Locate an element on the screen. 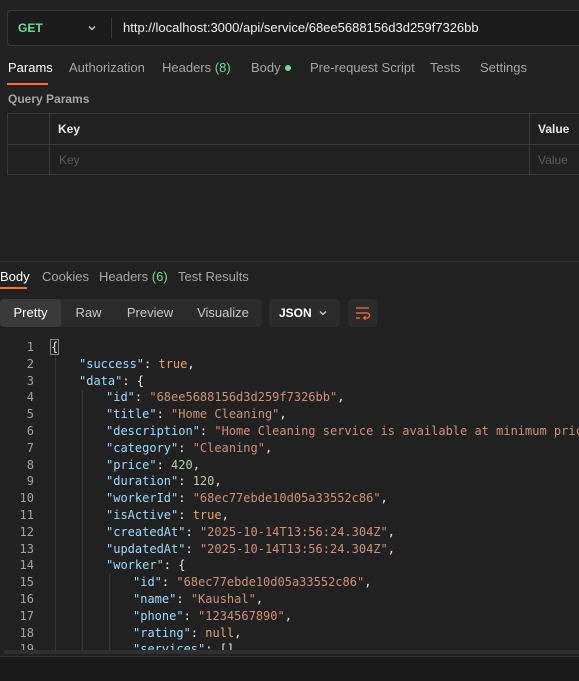 The width and height of the screenshot is (579, 681). response-tab-cookies: Cookies is located at coordinates (65, 276).